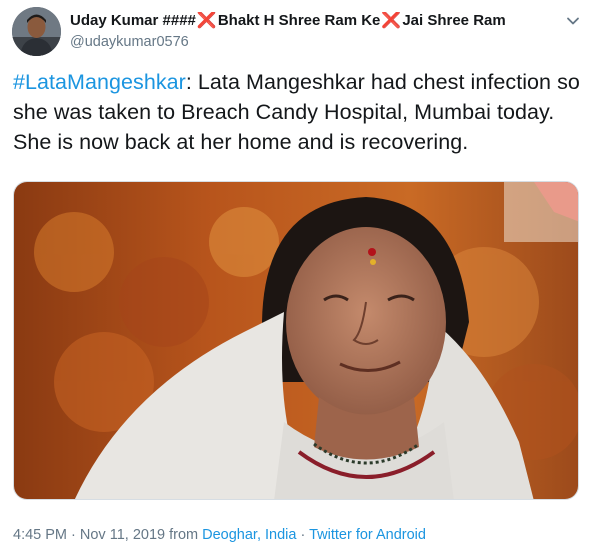 The width and height of the screenshot is (594, 549). I want to click on avatar, so click(36, 31).